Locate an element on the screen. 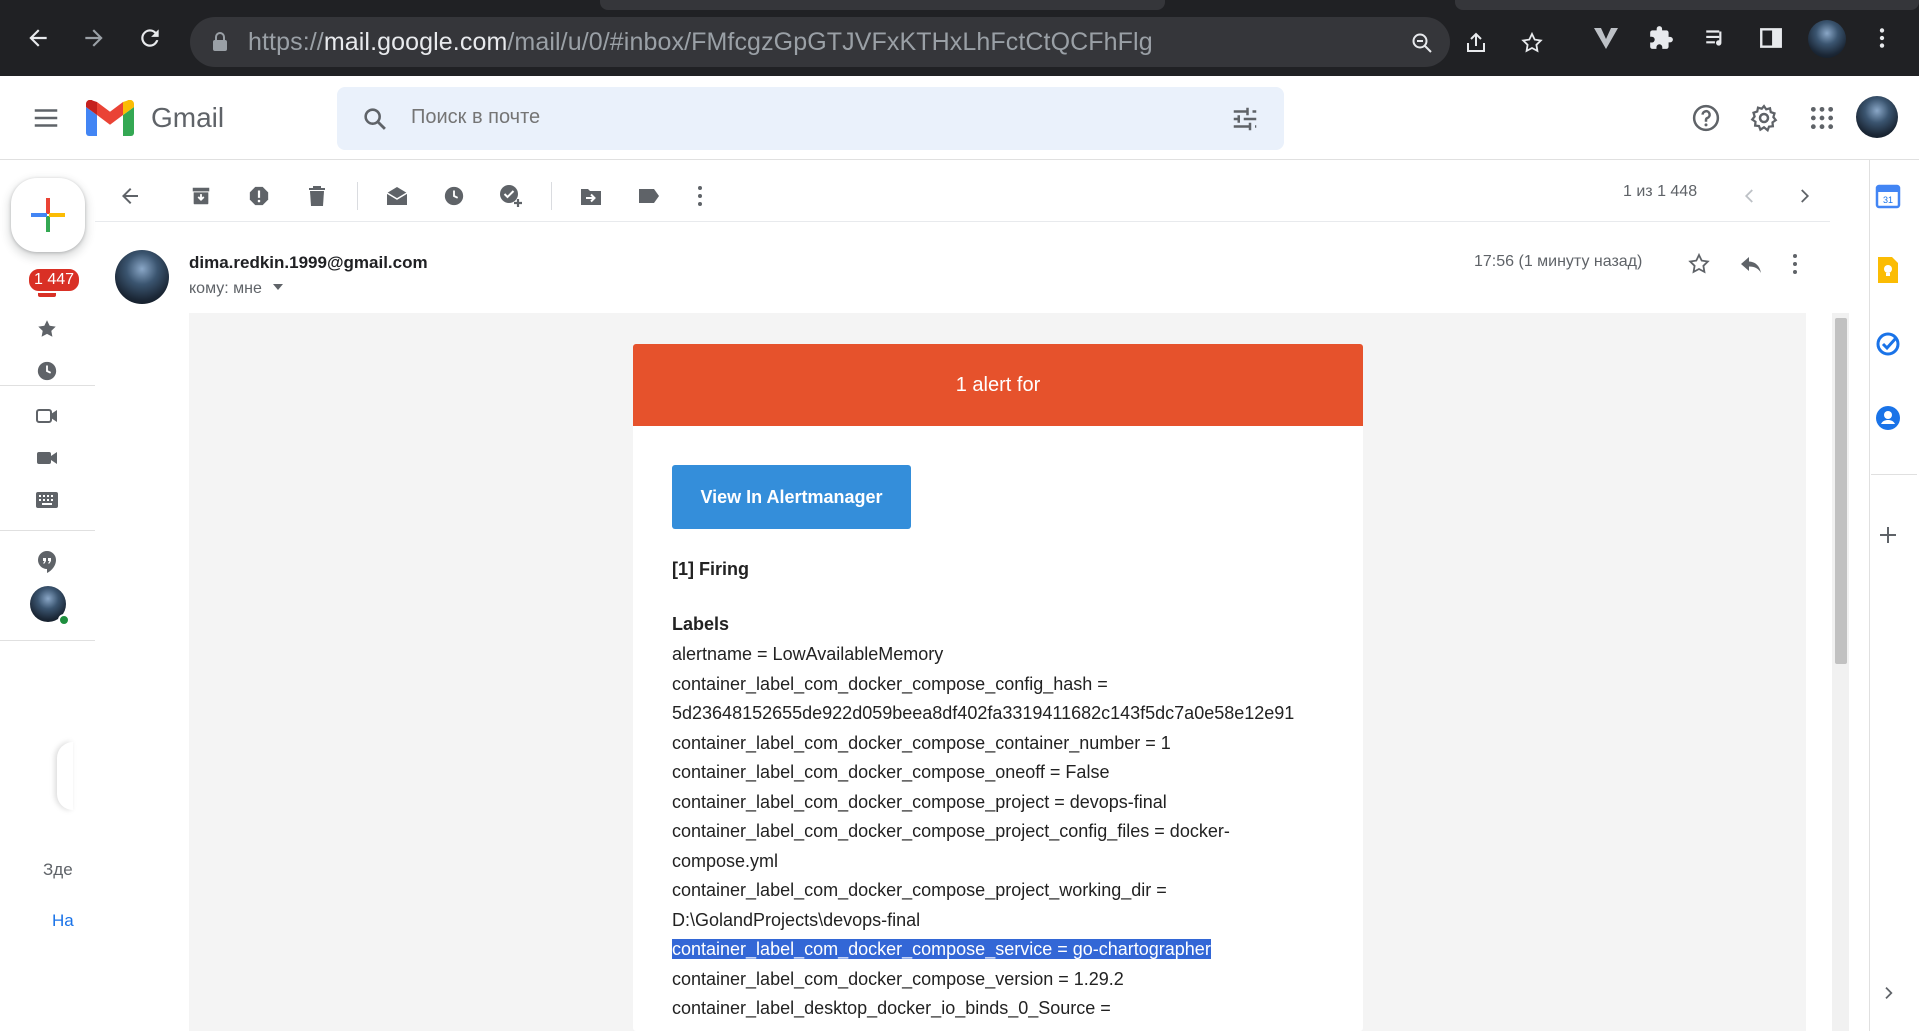 The image size is (1919, 1031). compose-plus-icon is located at coordinates (48, 215).